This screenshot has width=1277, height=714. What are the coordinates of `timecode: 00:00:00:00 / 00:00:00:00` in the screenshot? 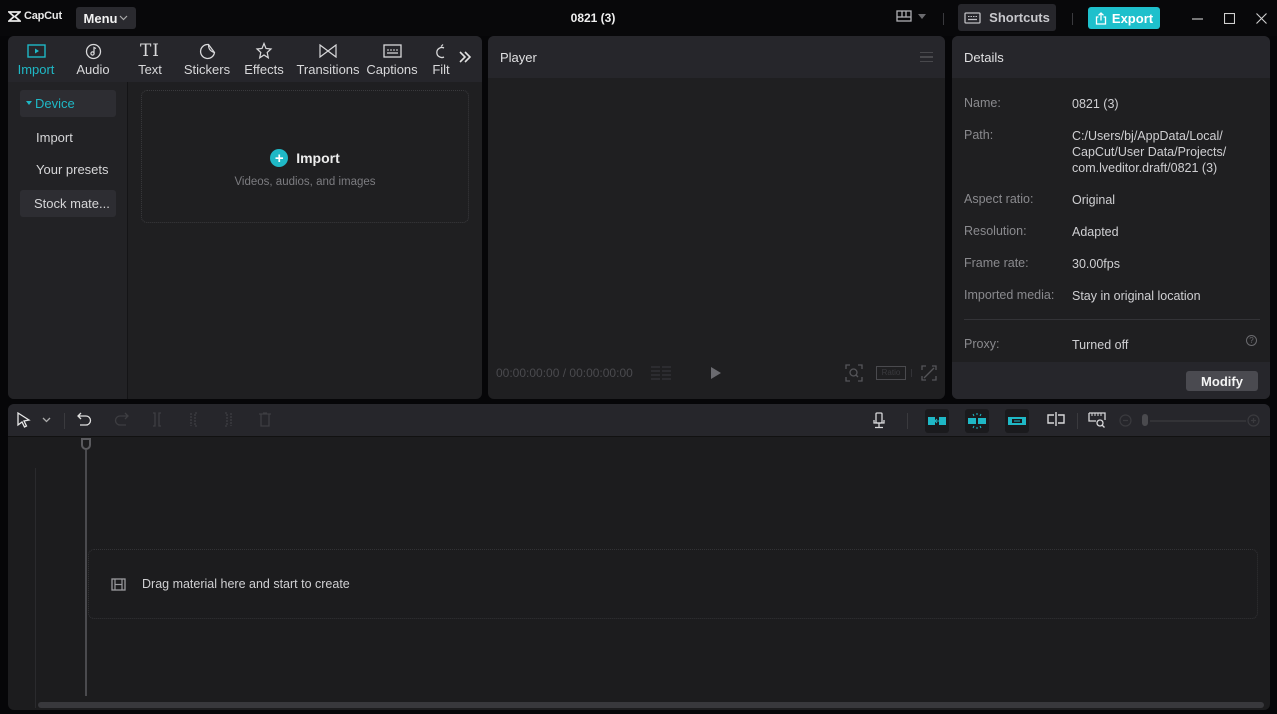 It's located at (564, 373).